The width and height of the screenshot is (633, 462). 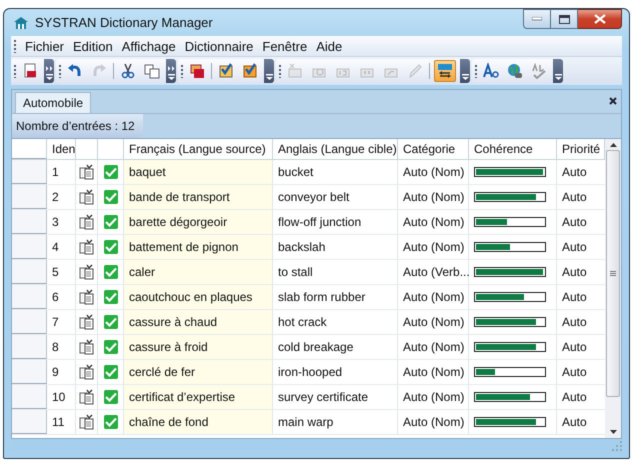 I want to click on vertical-scrollbar, so click(x=613, y=288).